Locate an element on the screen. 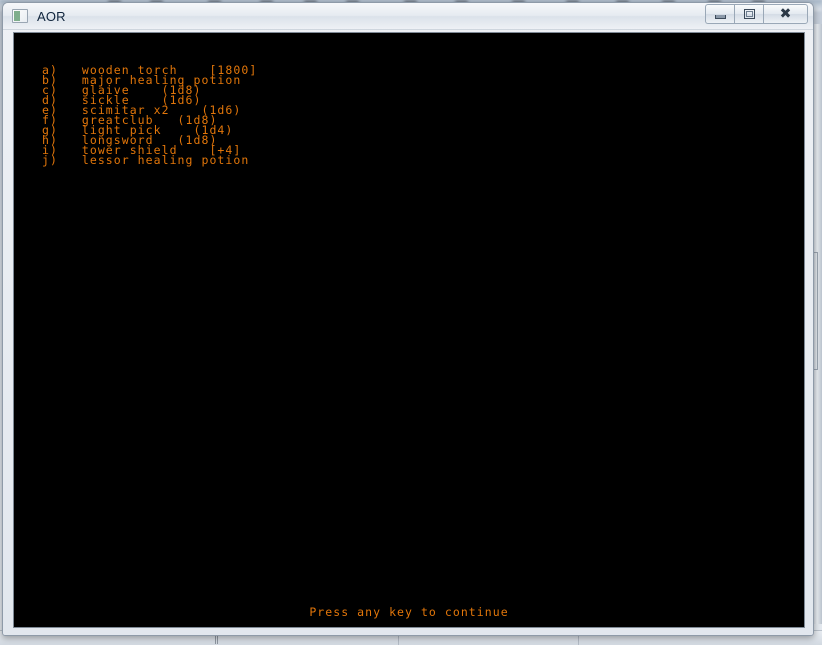 This screenshot has width=822, height=645. taskbar-grip-icon: ‖ is located at coordinates (216, 639).